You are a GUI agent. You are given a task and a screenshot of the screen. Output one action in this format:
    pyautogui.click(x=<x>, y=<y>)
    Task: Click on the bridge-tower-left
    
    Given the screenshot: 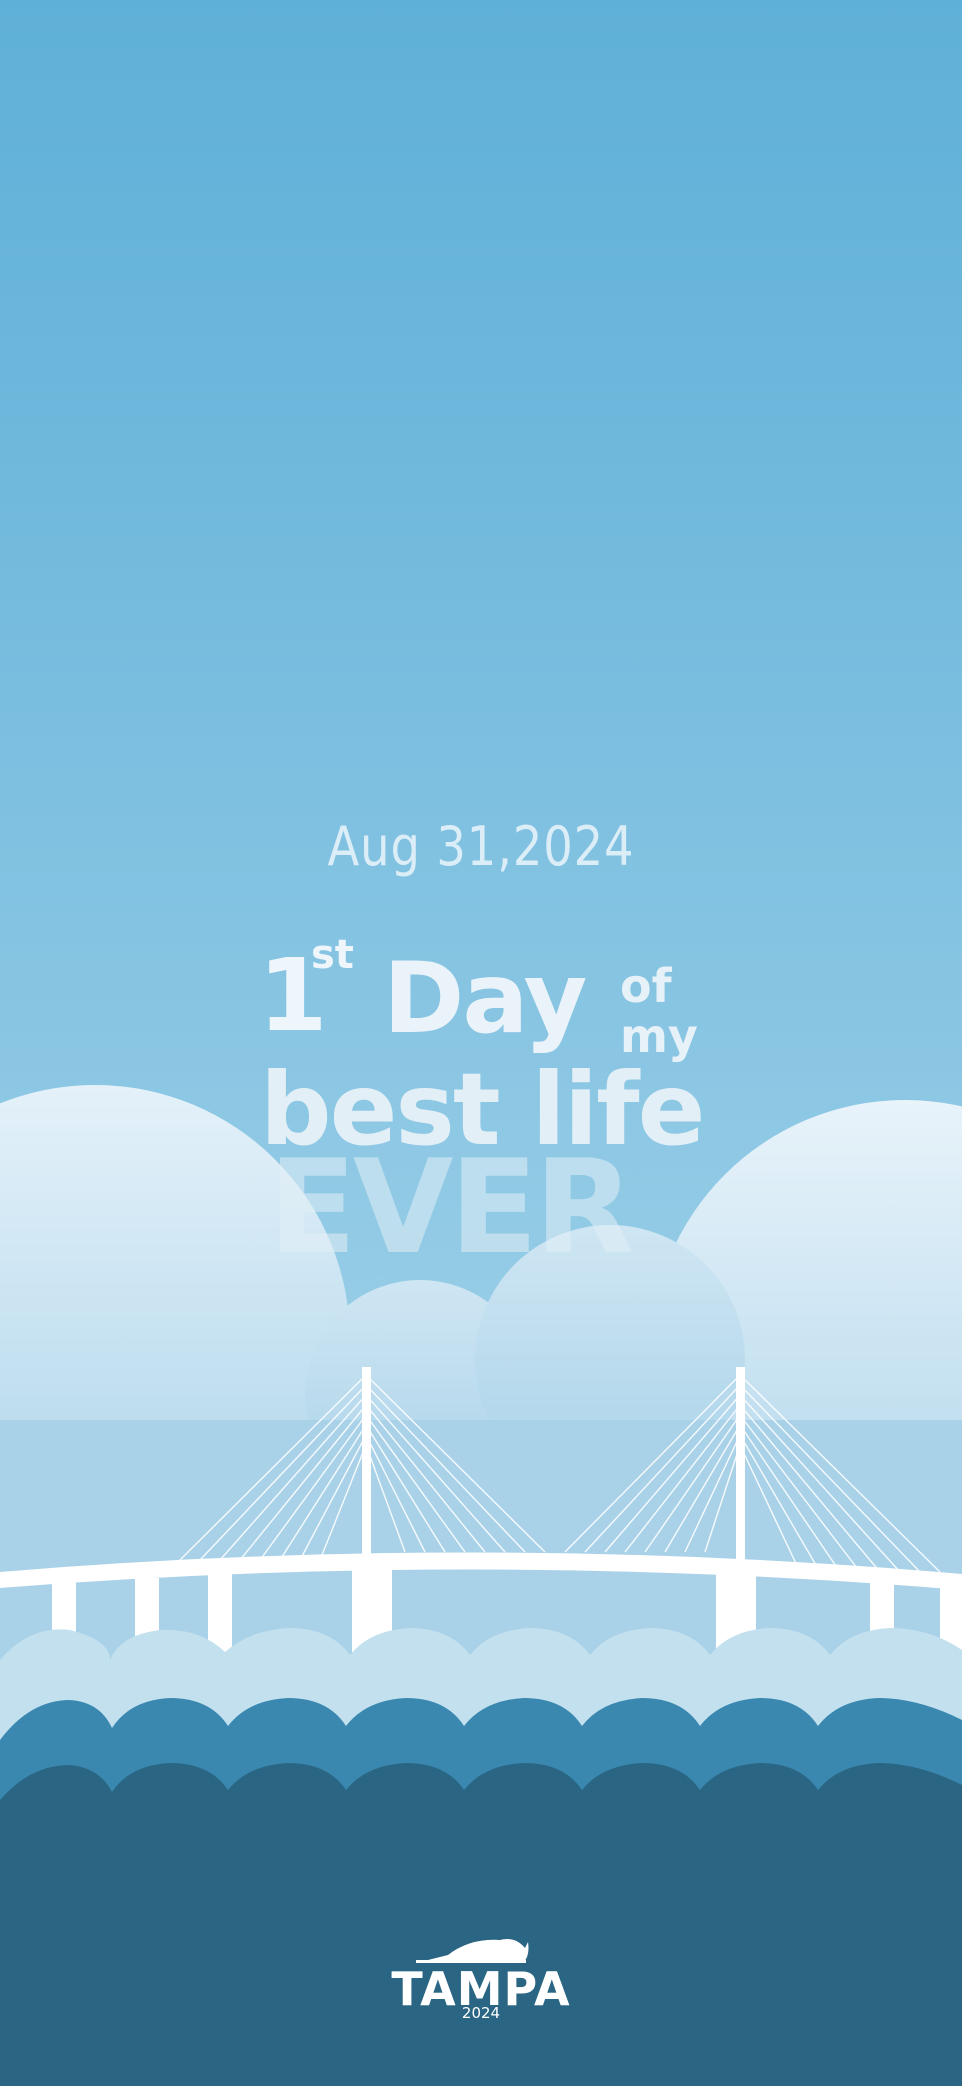 What is the action you would take?
    pyautogui.click(x=366, y=1467)
    